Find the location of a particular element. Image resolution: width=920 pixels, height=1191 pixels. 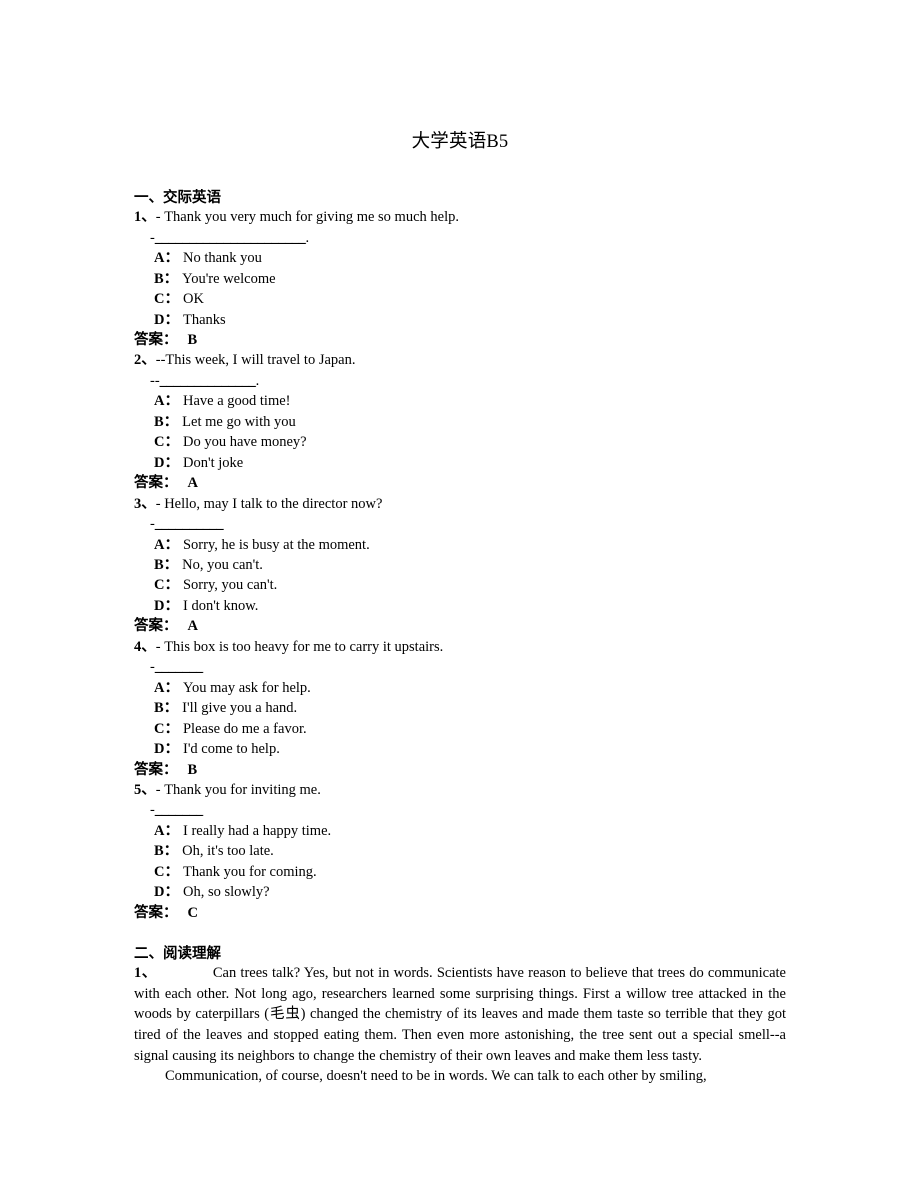

option-d: D： I'd come to help. is located at coordinates (470, 749).